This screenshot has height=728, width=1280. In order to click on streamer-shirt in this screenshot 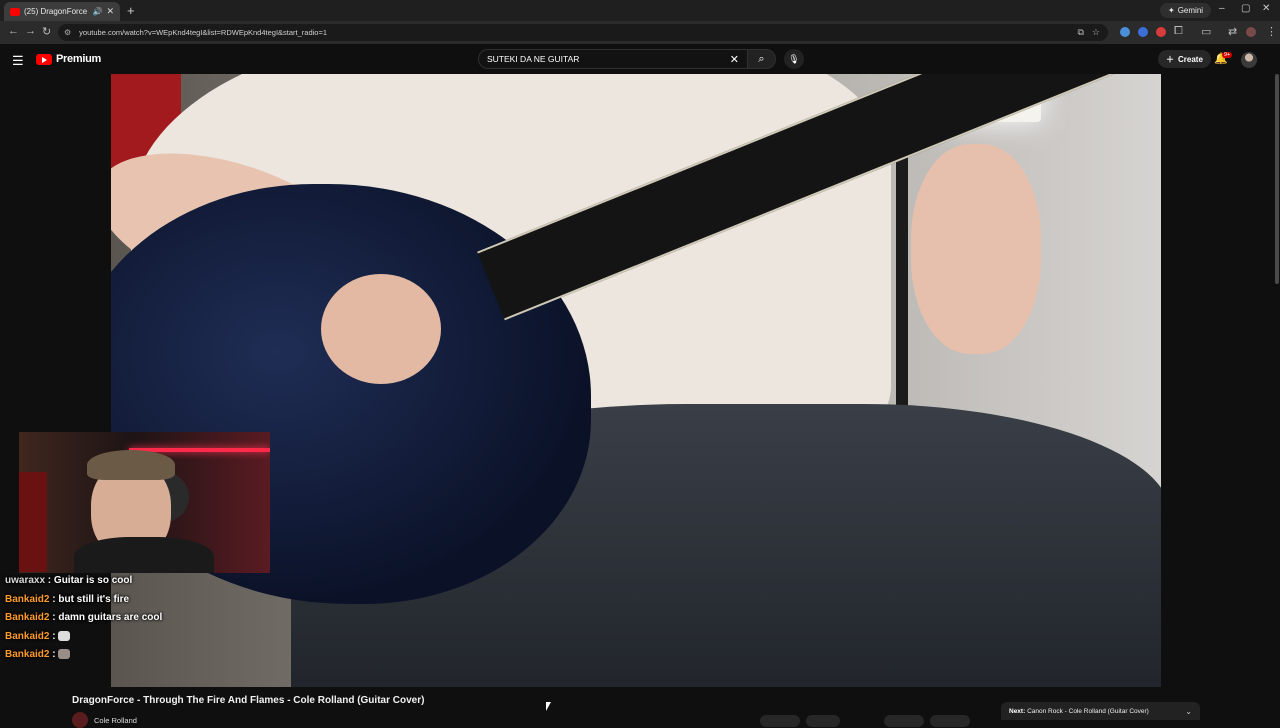, I will do `click(144, 555)`.